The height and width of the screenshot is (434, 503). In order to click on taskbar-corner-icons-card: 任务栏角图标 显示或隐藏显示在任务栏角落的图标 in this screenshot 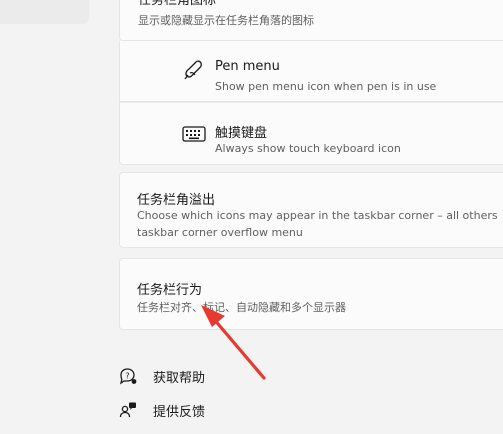, I will do `click(311, 20)`.